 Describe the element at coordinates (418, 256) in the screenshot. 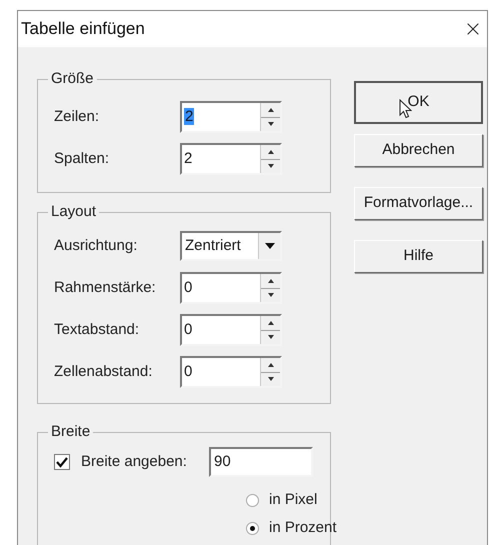

I see `dialog-button: Hilfe` at that location.